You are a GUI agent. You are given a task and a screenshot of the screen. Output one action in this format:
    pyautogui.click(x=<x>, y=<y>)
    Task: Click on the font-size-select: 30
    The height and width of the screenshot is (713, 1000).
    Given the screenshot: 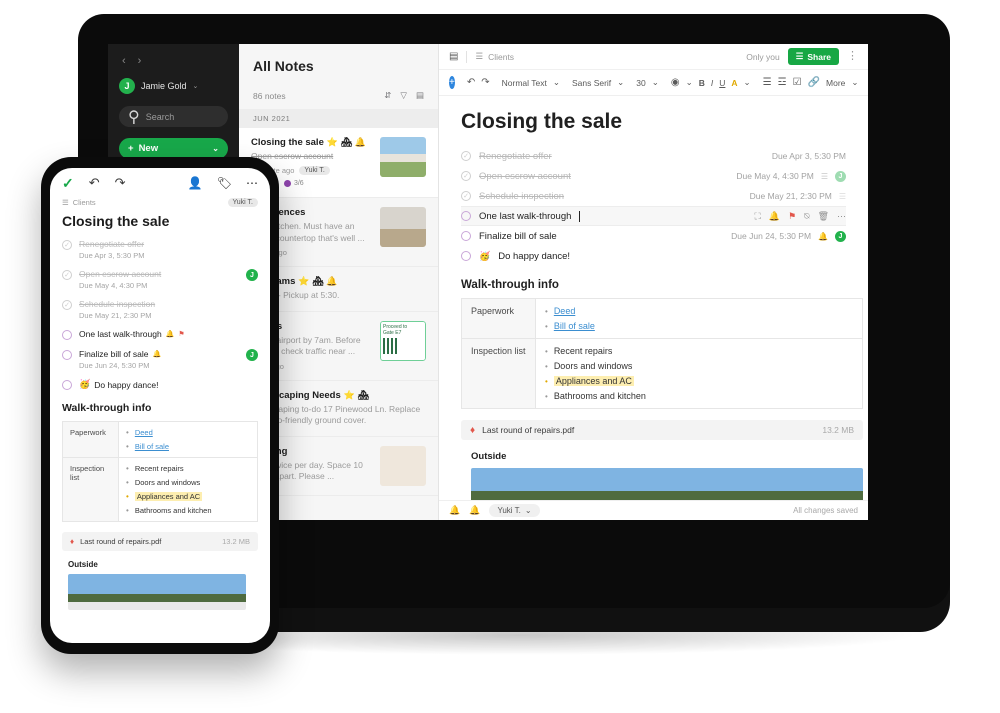 What is the action you would take?
    pyautogui.click(x=640, y=83)
    